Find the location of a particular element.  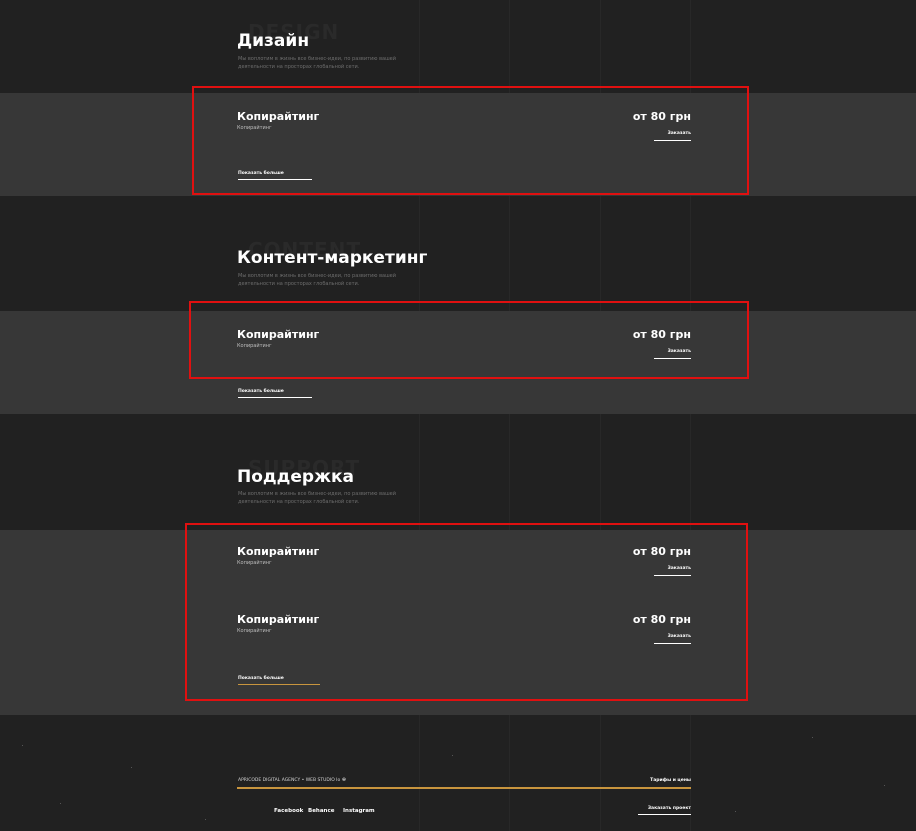

section-title: Контент-маркетинг is located at coordinates (332, 258).